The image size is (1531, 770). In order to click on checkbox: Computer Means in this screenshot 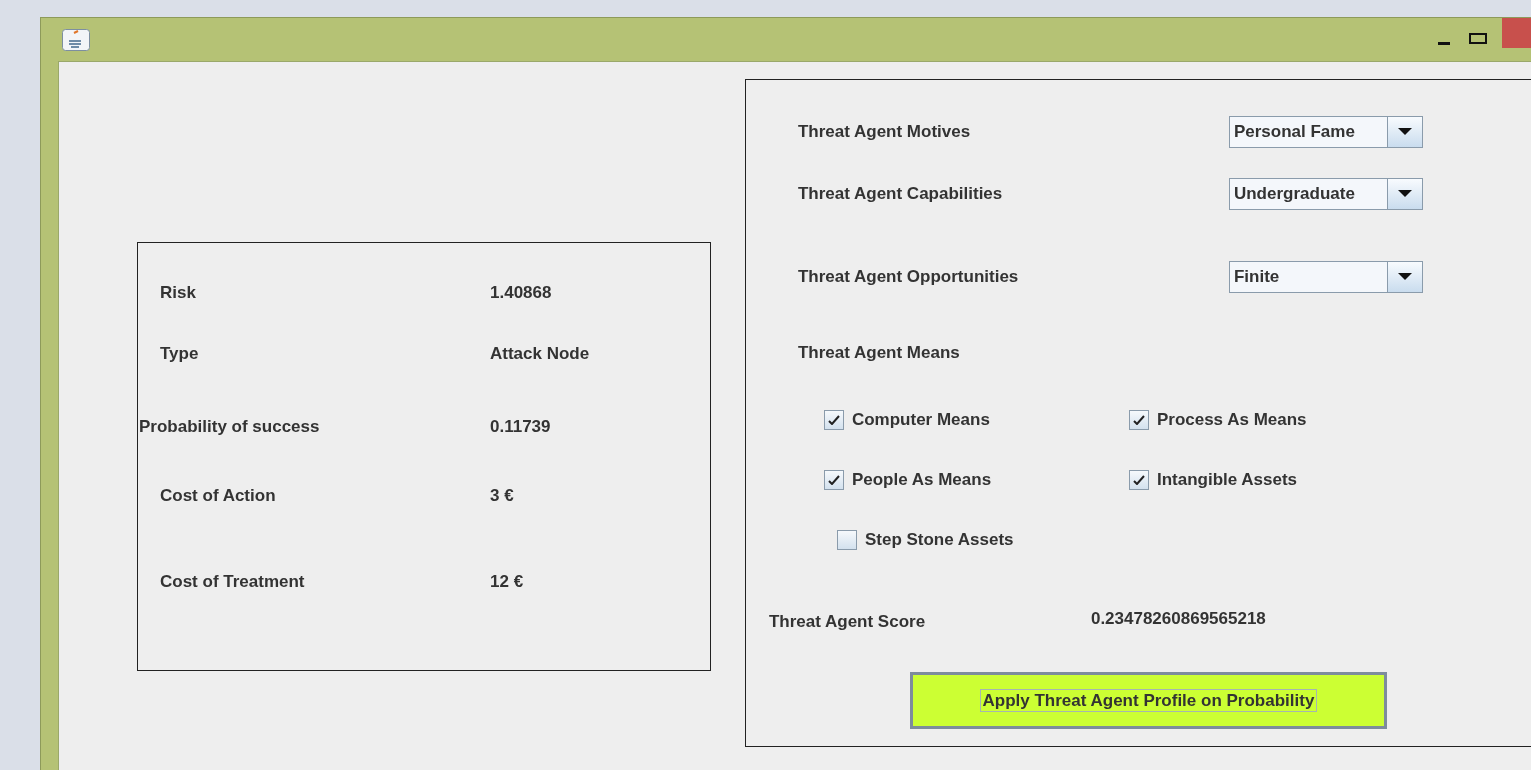, I will do `click(976, 420)`.